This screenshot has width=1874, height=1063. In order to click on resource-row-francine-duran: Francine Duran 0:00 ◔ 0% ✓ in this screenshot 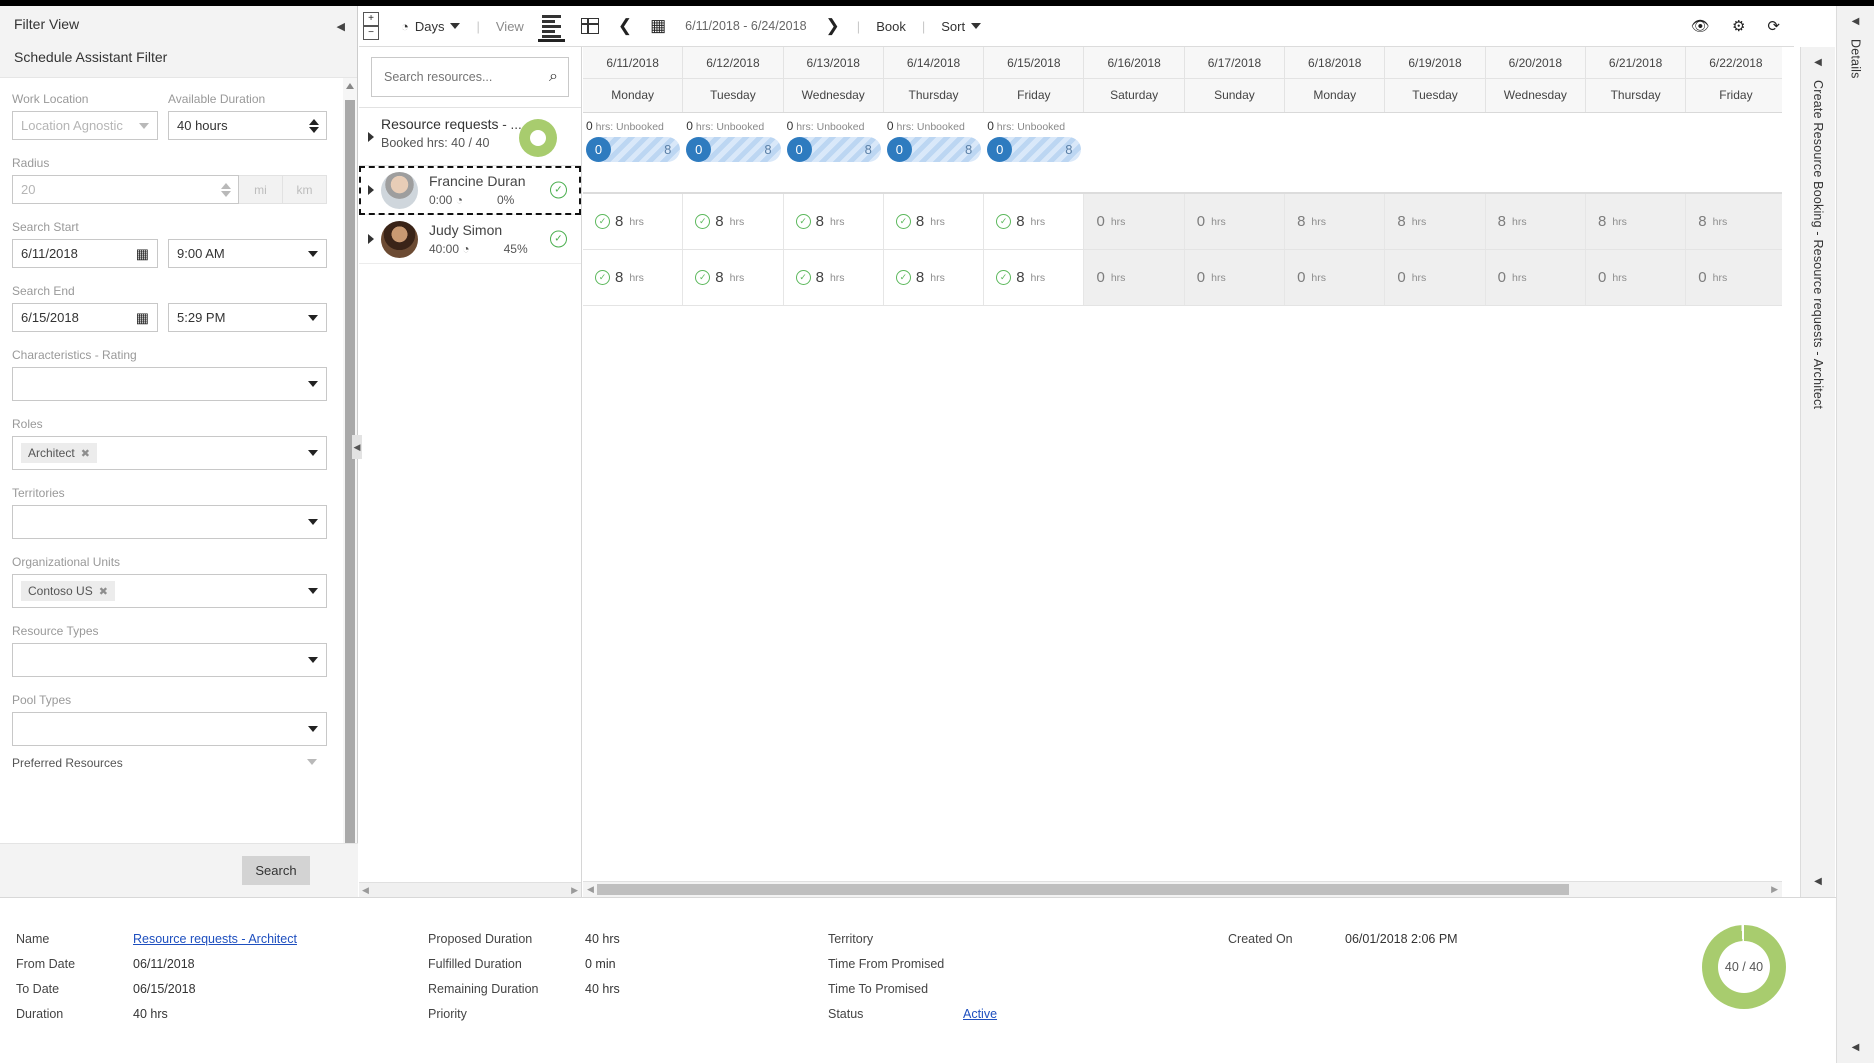, I will do `click(470, 190)`.